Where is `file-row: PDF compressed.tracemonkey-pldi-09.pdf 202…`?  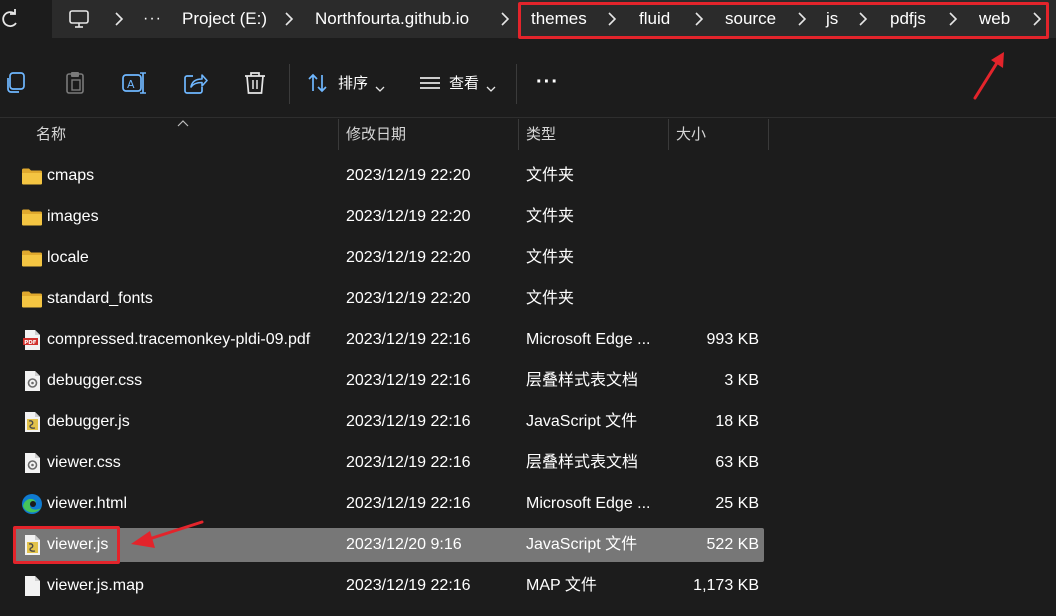
file-row: PDF compressed.tracemonkey-pldi-09.pdf 202… is located at coordinates (389, 340).